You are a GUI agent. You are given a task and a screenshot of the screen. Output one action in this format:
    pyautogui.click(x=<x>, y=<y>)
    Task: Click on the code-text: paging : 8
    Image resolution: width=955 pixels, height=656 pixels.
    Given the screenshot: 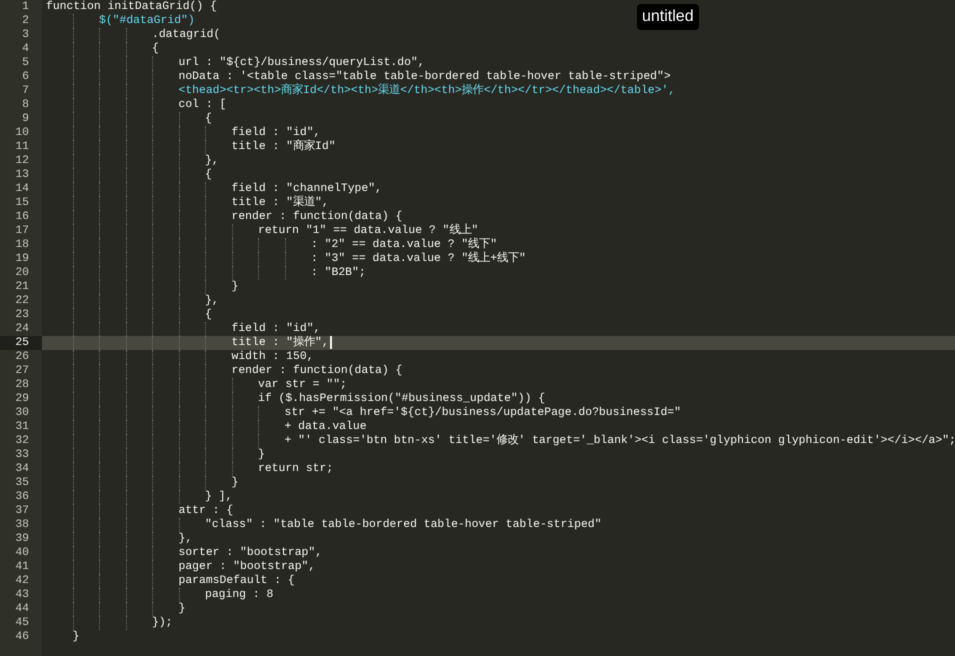 What is the action you would take?
    pyautogui.click(x=239, y=595)
    